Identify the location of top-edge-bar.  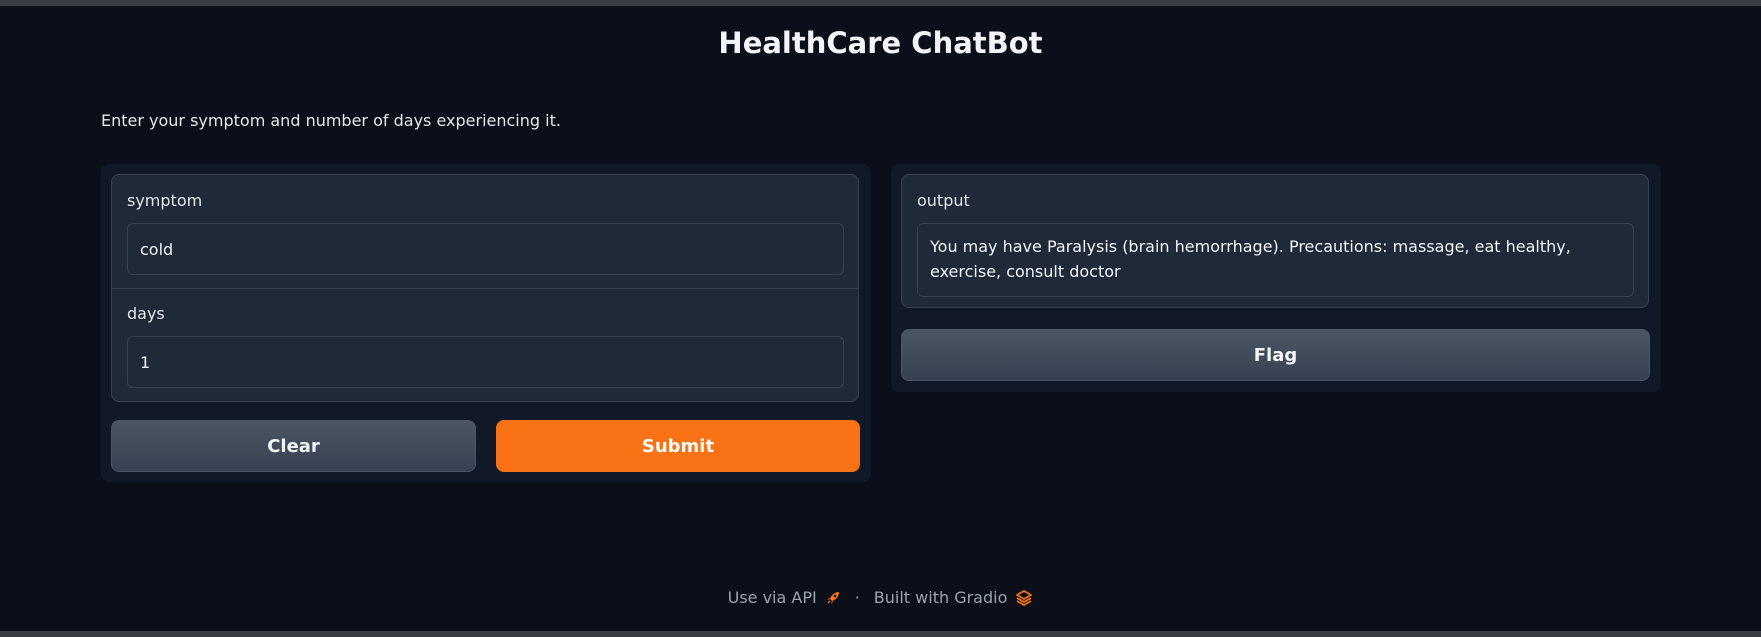
(880, 3).